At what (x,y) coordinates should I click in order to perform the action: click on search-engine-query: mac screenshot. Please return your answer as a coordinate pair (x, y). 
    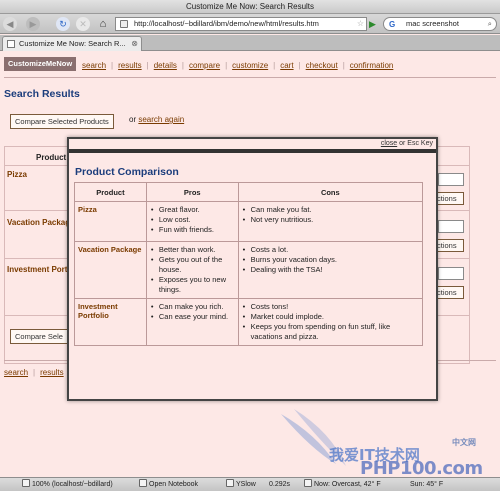
    Looking at the image, I should click on (432, 23).